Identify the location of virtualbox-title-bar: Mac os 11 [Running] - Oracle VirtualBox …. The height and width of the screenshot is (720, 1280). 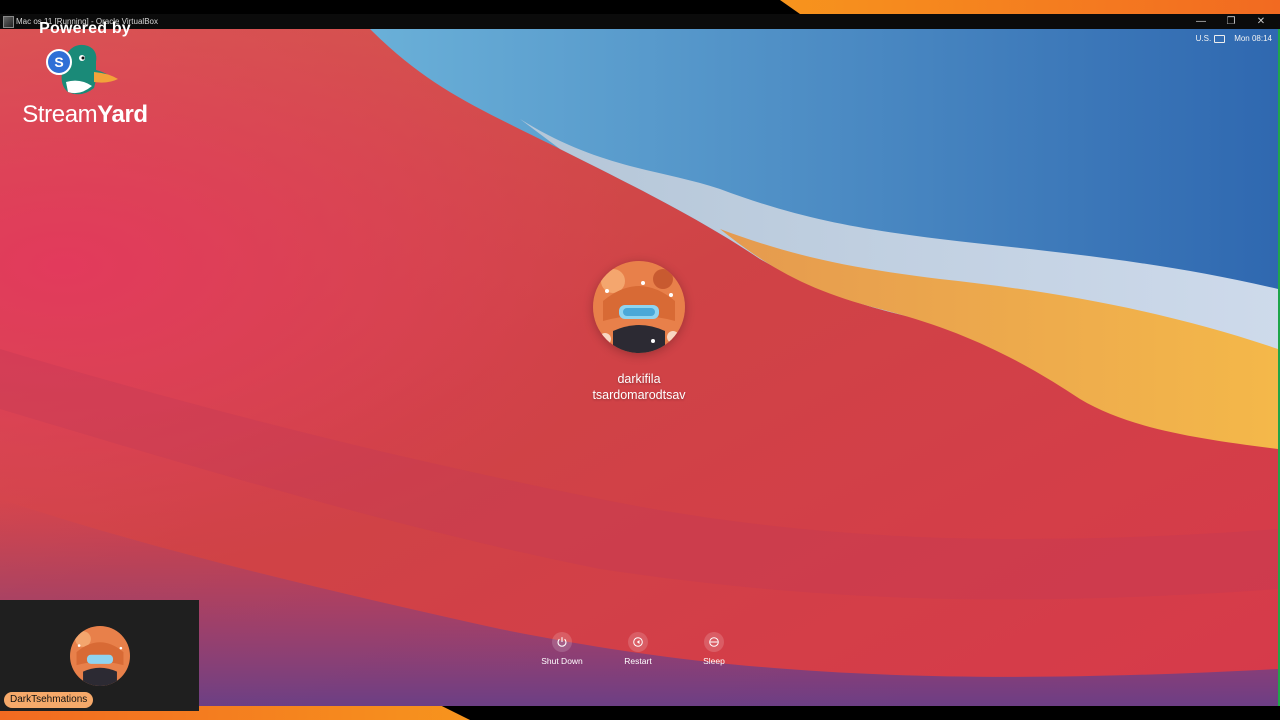
(640, 21).